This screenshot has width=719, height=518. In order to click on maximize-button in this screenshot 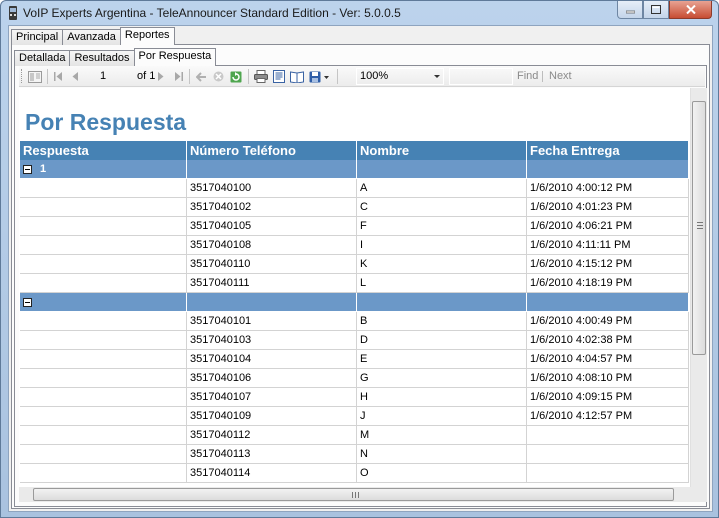, I will do `click(656, 10)`.